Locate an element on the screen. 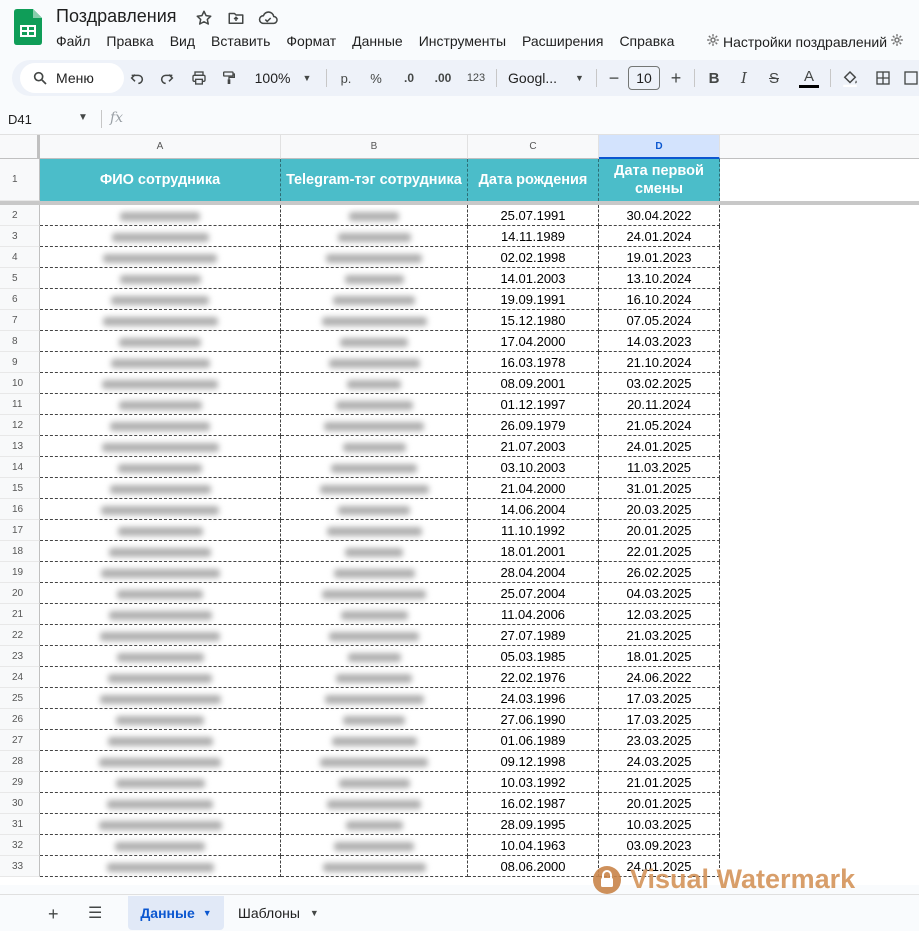 This screenshot has height=931, width=919. sheet-tab-templates: Шаблоны ▼ is located at coordinates (278, 913).